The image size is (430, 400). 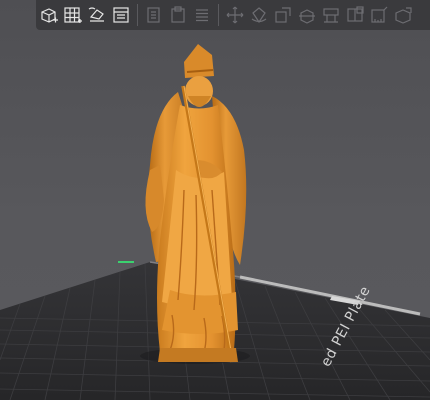 I want to click on copy-icon, so click(x=154, y=15).